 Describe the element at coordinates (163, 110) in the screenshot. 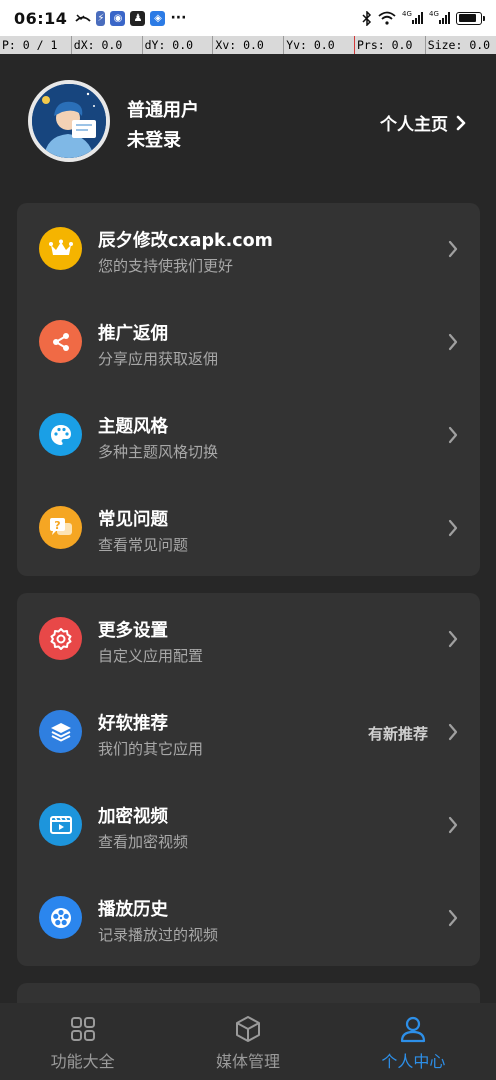

I see `username: 普通用户` at that location.